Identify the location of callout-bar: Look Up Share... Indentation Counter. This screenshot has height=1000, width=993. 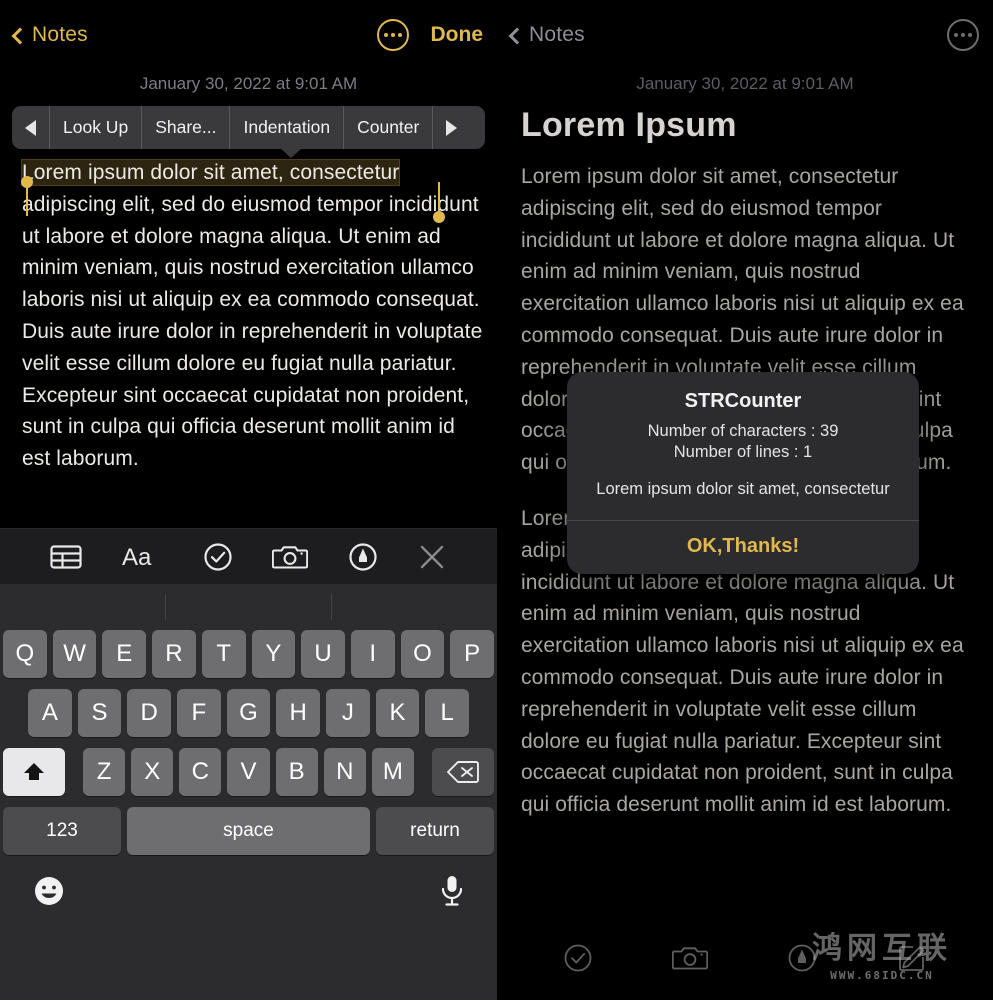
(248, 127).